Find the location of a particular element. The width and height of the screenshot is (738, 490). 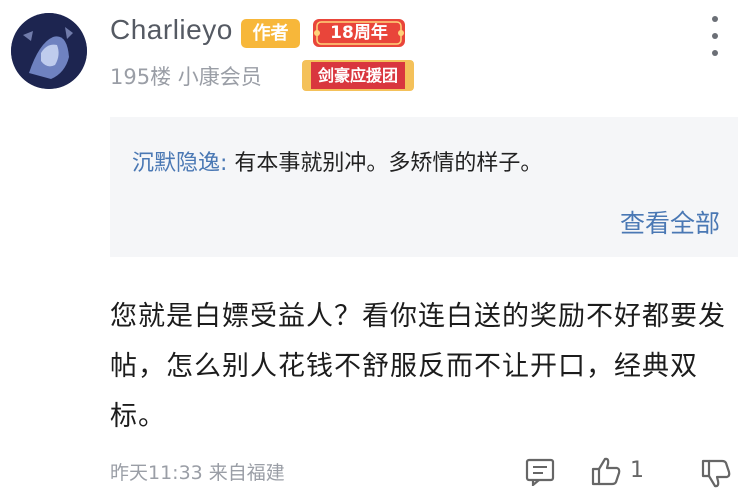

avatar is located at coordinates (49, 51).